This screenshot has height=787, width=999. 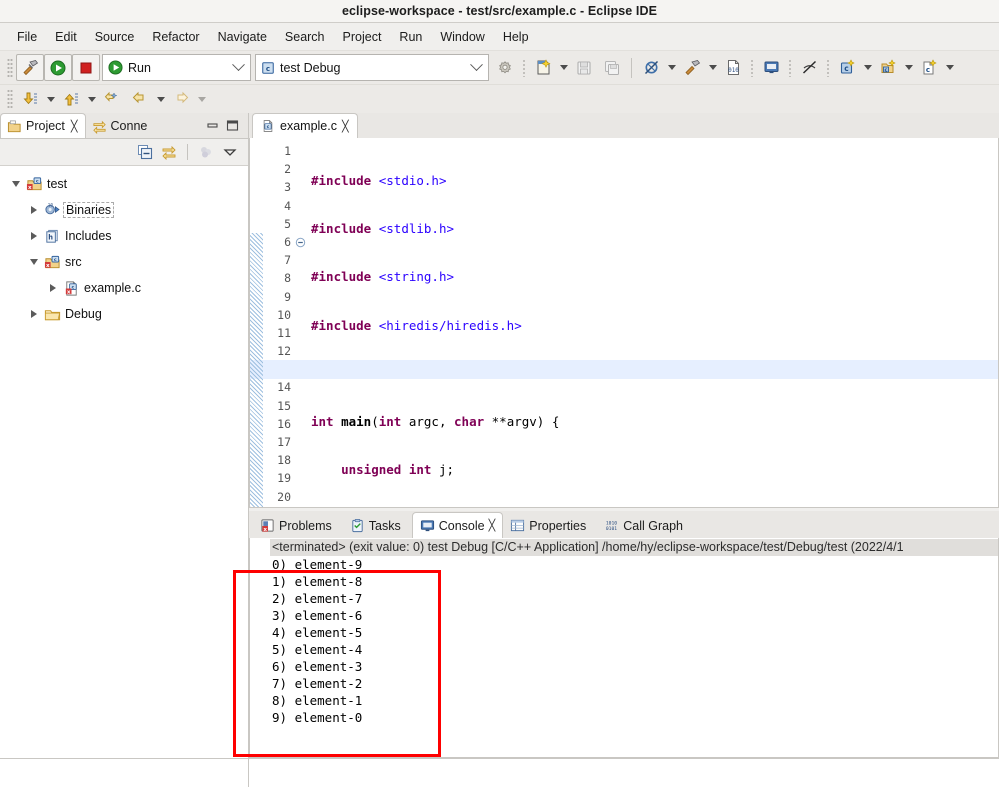 I want to click on fold-collapse-icon, so click(x=300, y=242).